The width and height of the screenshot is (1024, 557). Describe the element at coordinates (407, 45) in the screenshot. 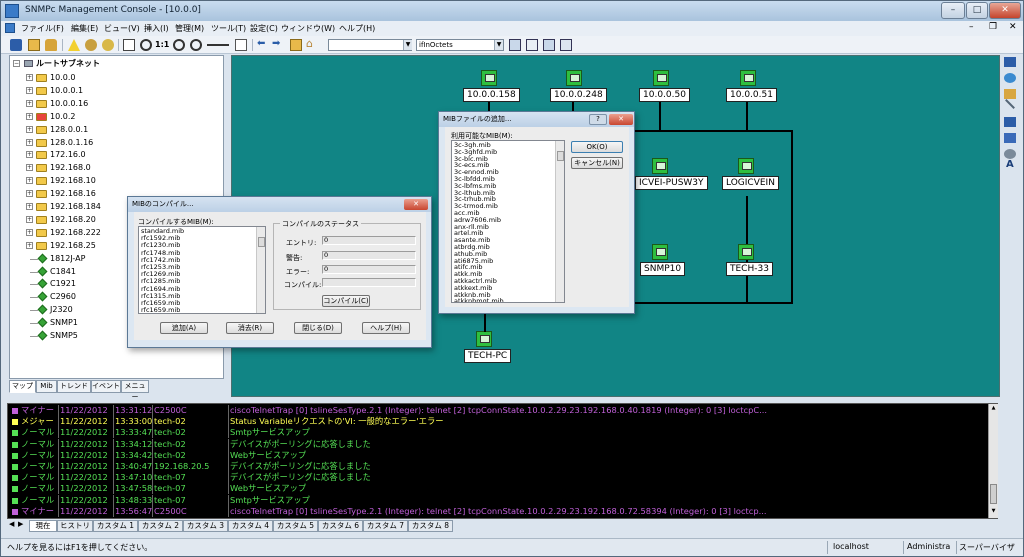

I see `chevron-down-icon: ▼` at that location.